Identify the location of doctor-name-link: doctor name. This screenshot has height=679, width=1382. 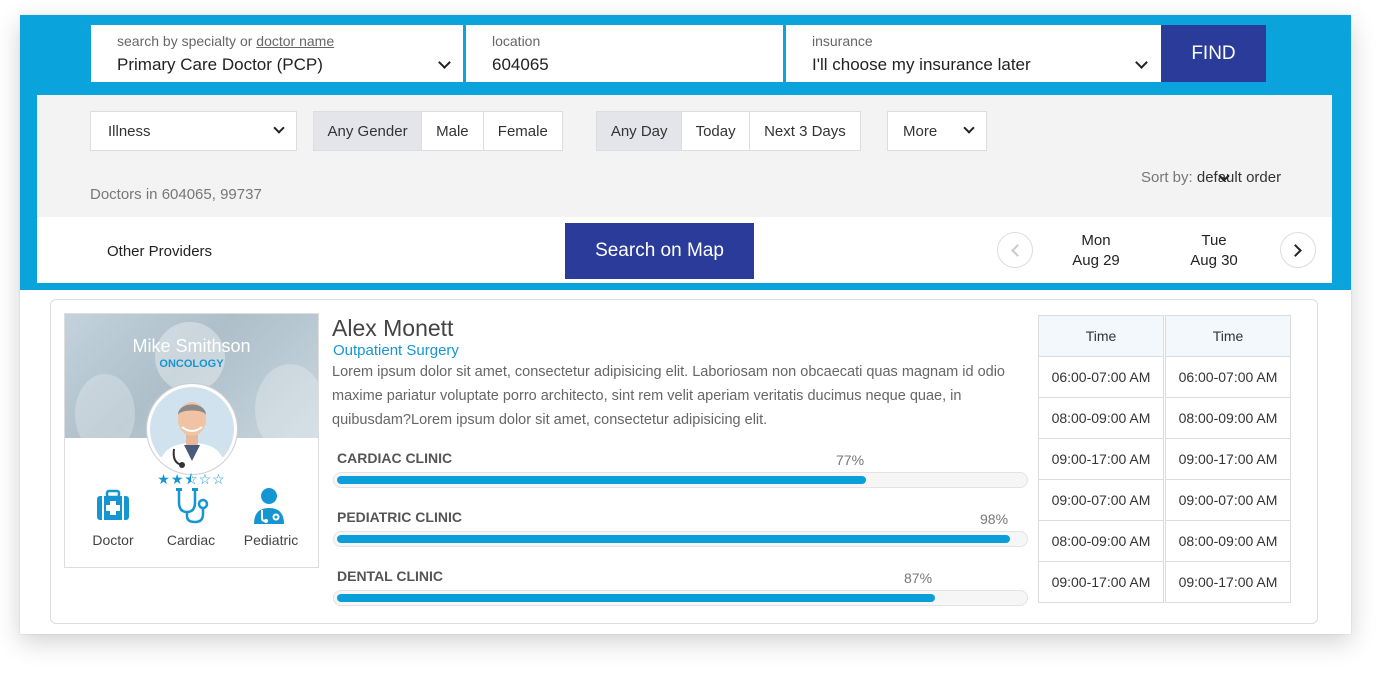
(295, 41).